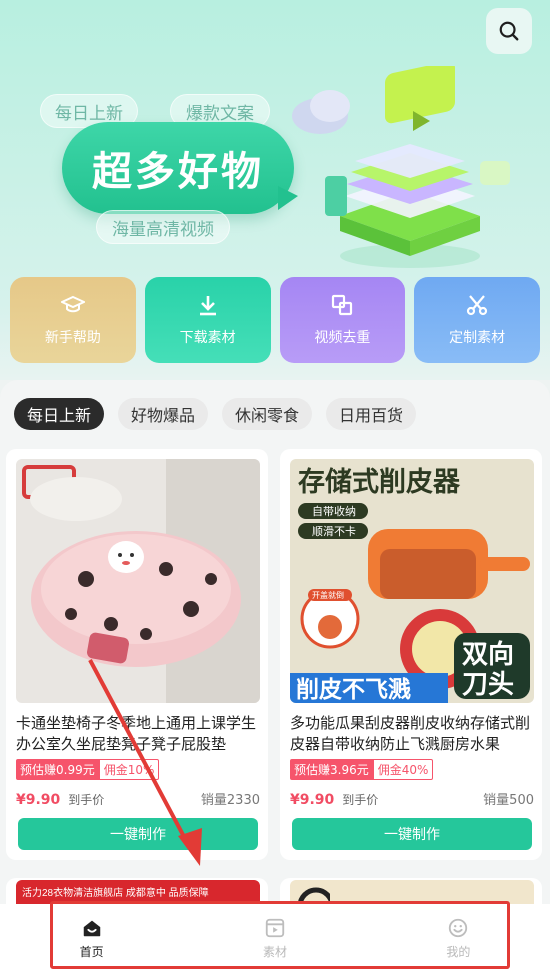 The width and height of the screenshot is (550, 973). Describe the element at coordinates (342, 338) in the screenshot. I see `quick-action-label: 视频去重` at that location.